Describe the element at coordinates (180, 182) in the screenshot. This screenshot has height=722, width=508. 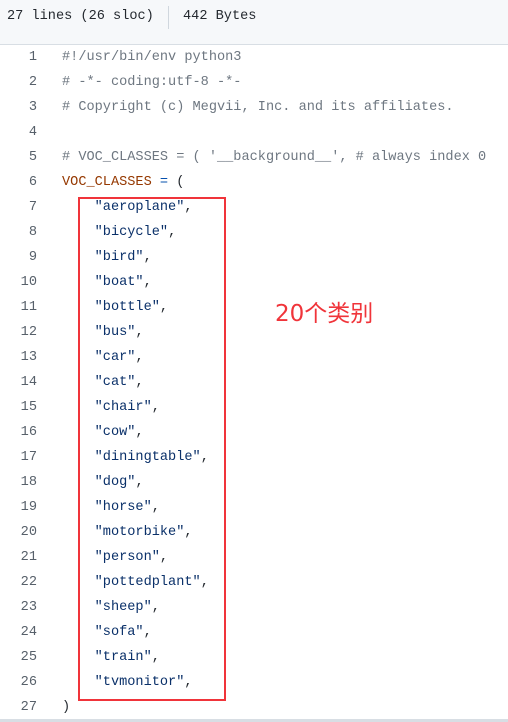
I see `paren: (` at that location.